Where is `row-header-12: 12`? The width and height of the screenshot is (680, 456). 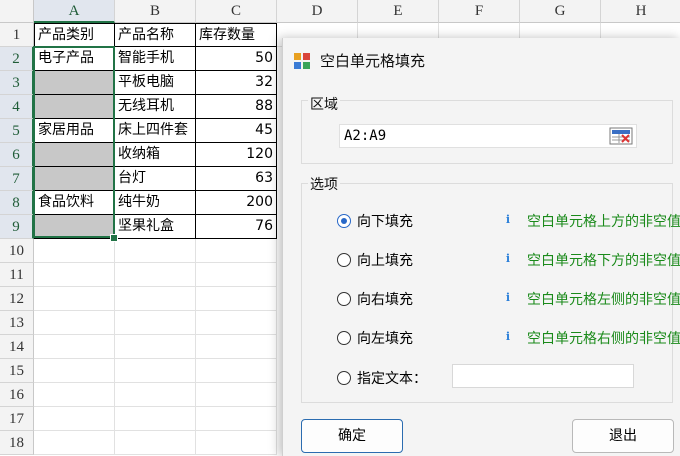
row-header-12: 12 is located at coordinates (17, 299).